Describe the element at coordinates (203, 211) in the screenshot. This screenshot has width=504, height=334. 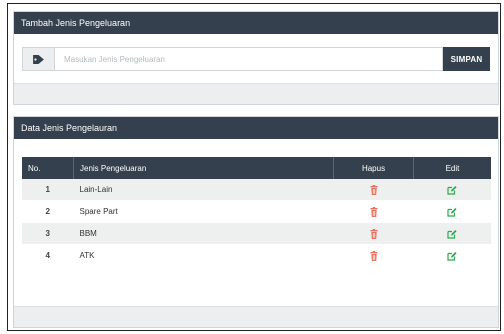
I see `expense-type-name: Spare Part` at that location.